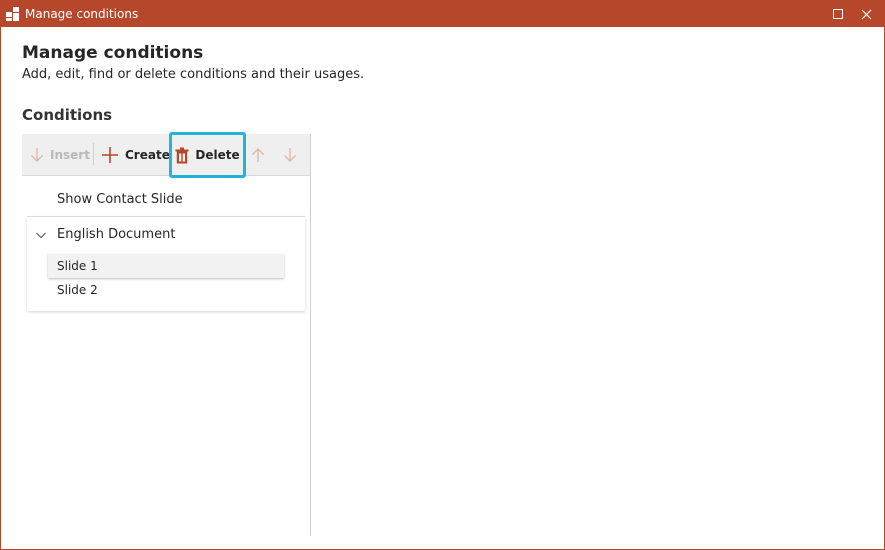 The height and width of the screenshot is (550, 885). I want to click on close-icon, so click(866, 14).